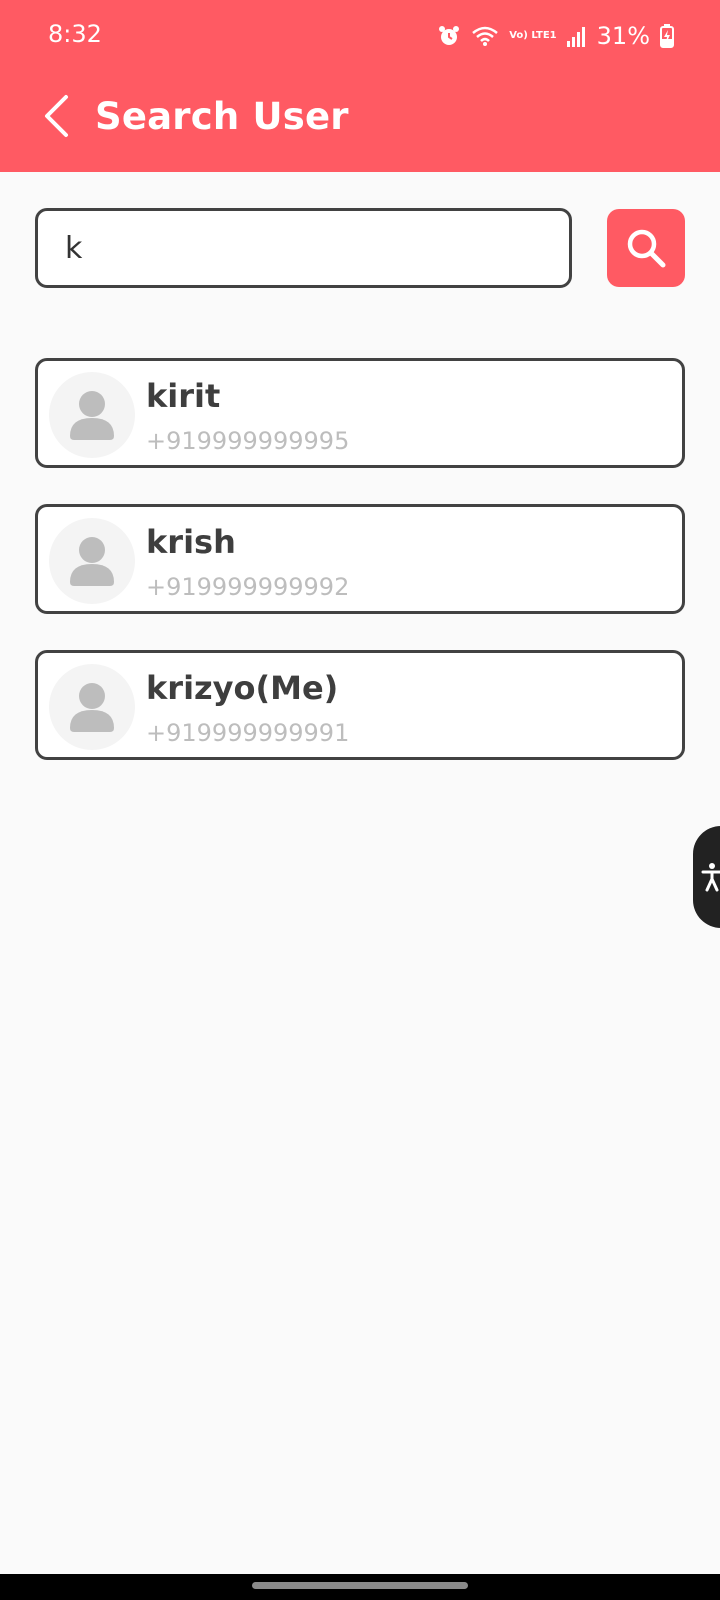  I want to click on search-input, so click(303, 248).